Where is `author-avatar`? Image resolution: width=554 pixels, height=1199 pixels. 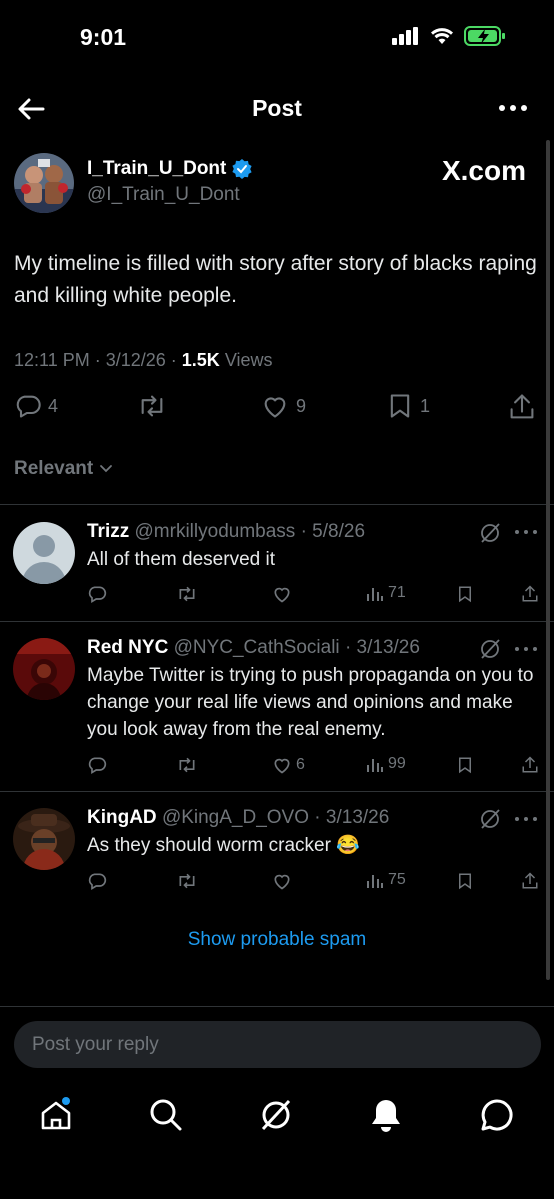
author-avatar is located at coordinates (44, 183).